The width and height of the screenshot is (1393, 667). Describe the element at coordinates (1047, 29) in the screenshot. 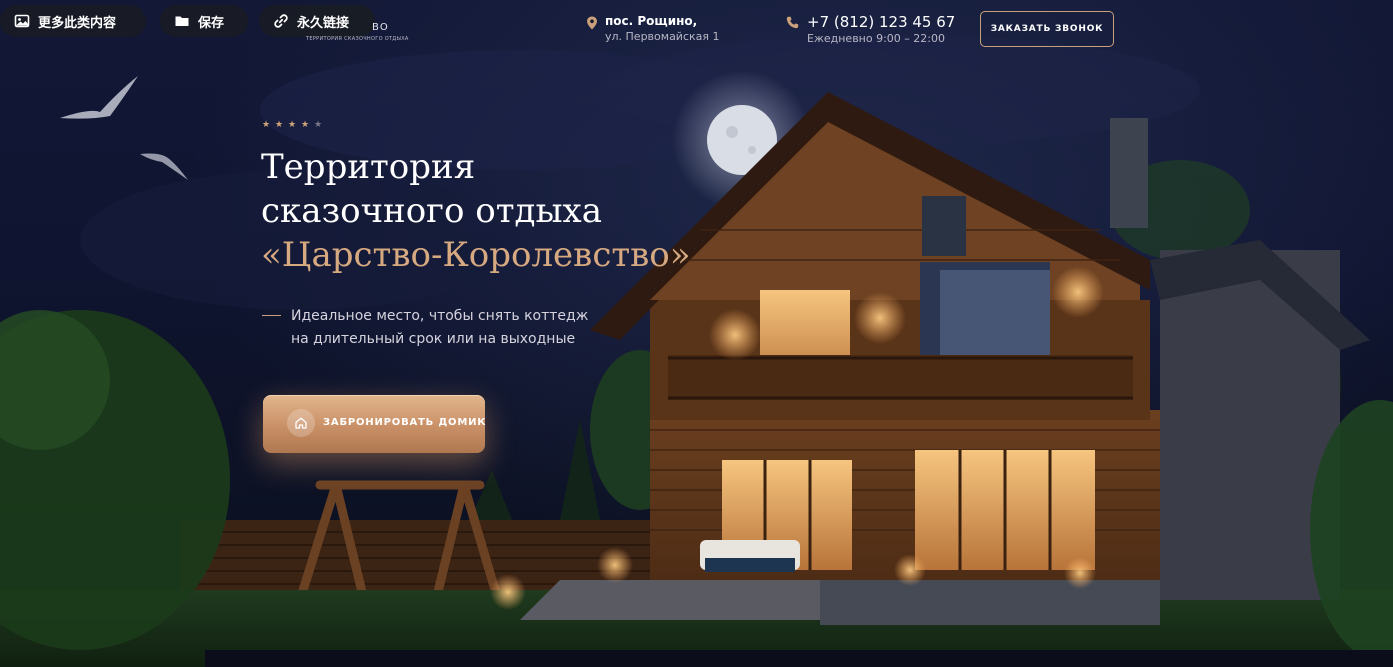

I see `request-callback-button: ЗАКАЗАТЬ ЗВОНОК` at that location.